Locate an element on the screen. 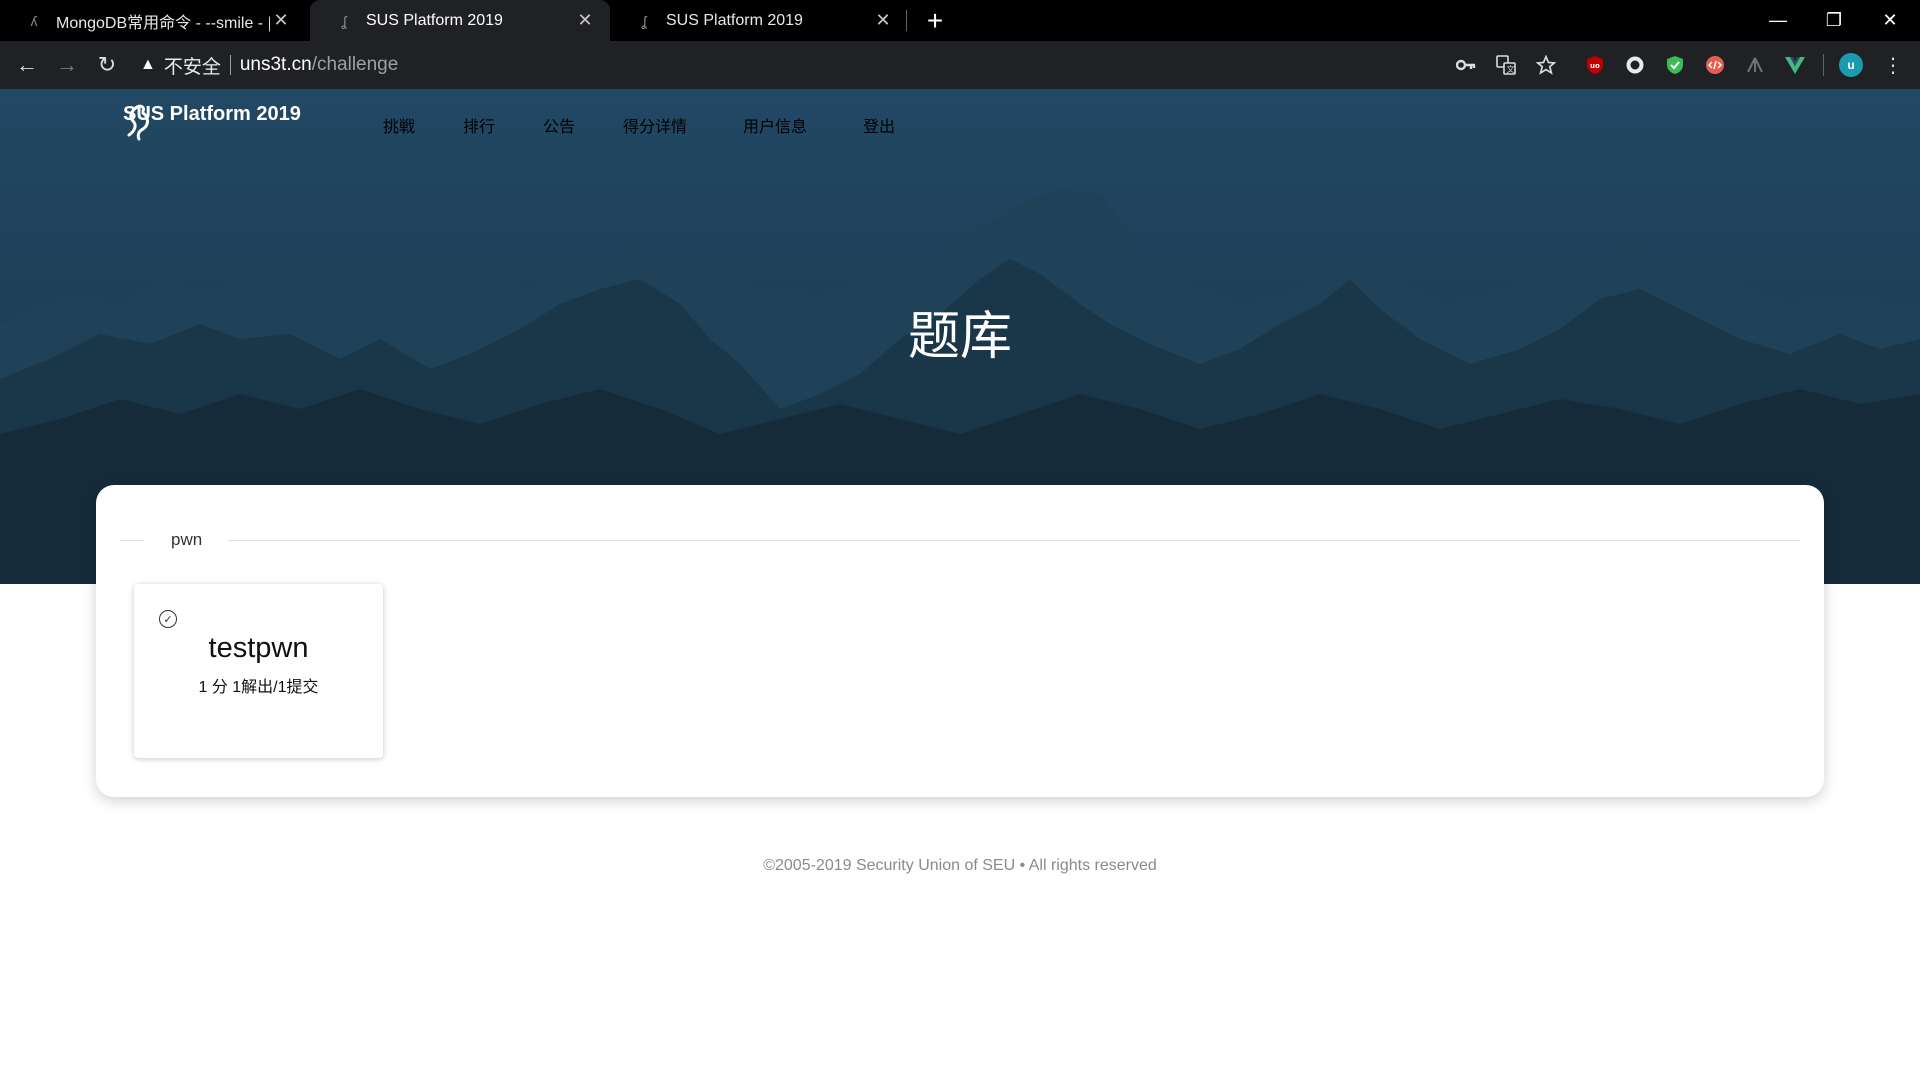 This screenshot has width=1920, height=1080. svg-text: uo is located at coordinates (1595, 66).